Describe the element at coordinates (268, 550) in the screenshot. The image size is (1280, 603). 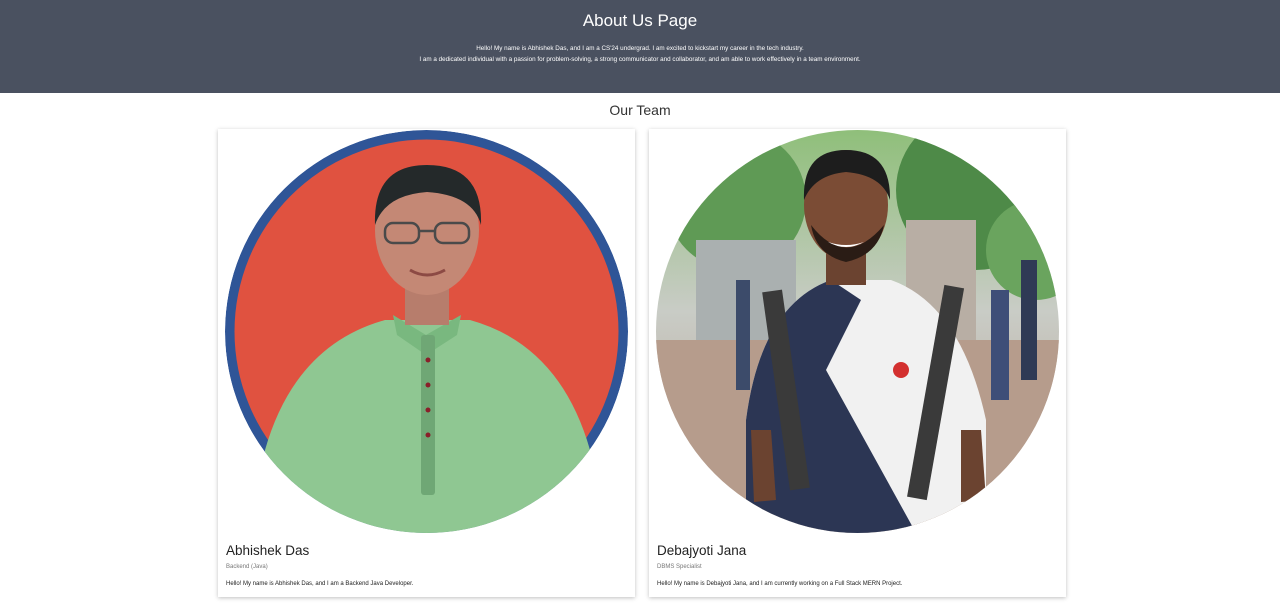
I see `member-name: Abhishek Das` at that location.